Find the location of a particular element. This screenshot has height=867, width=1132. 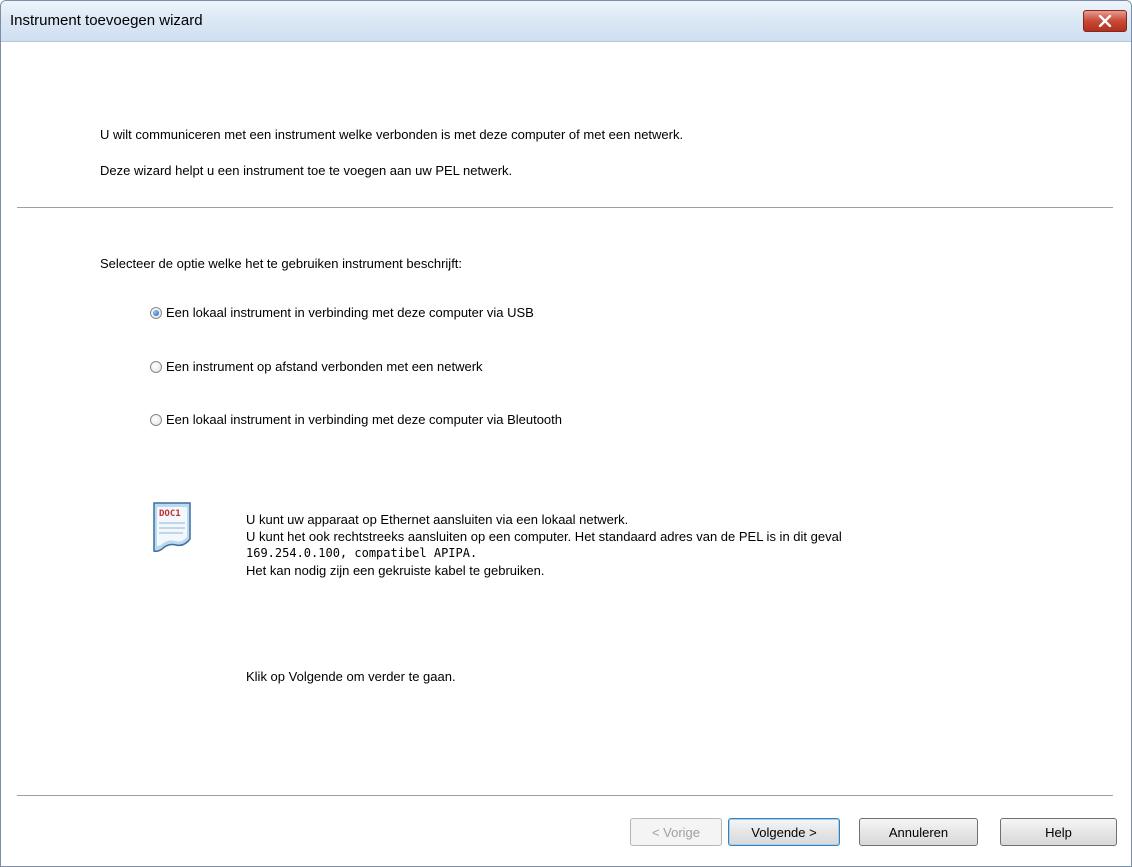

header-divider is located at coordinates (565, 207).